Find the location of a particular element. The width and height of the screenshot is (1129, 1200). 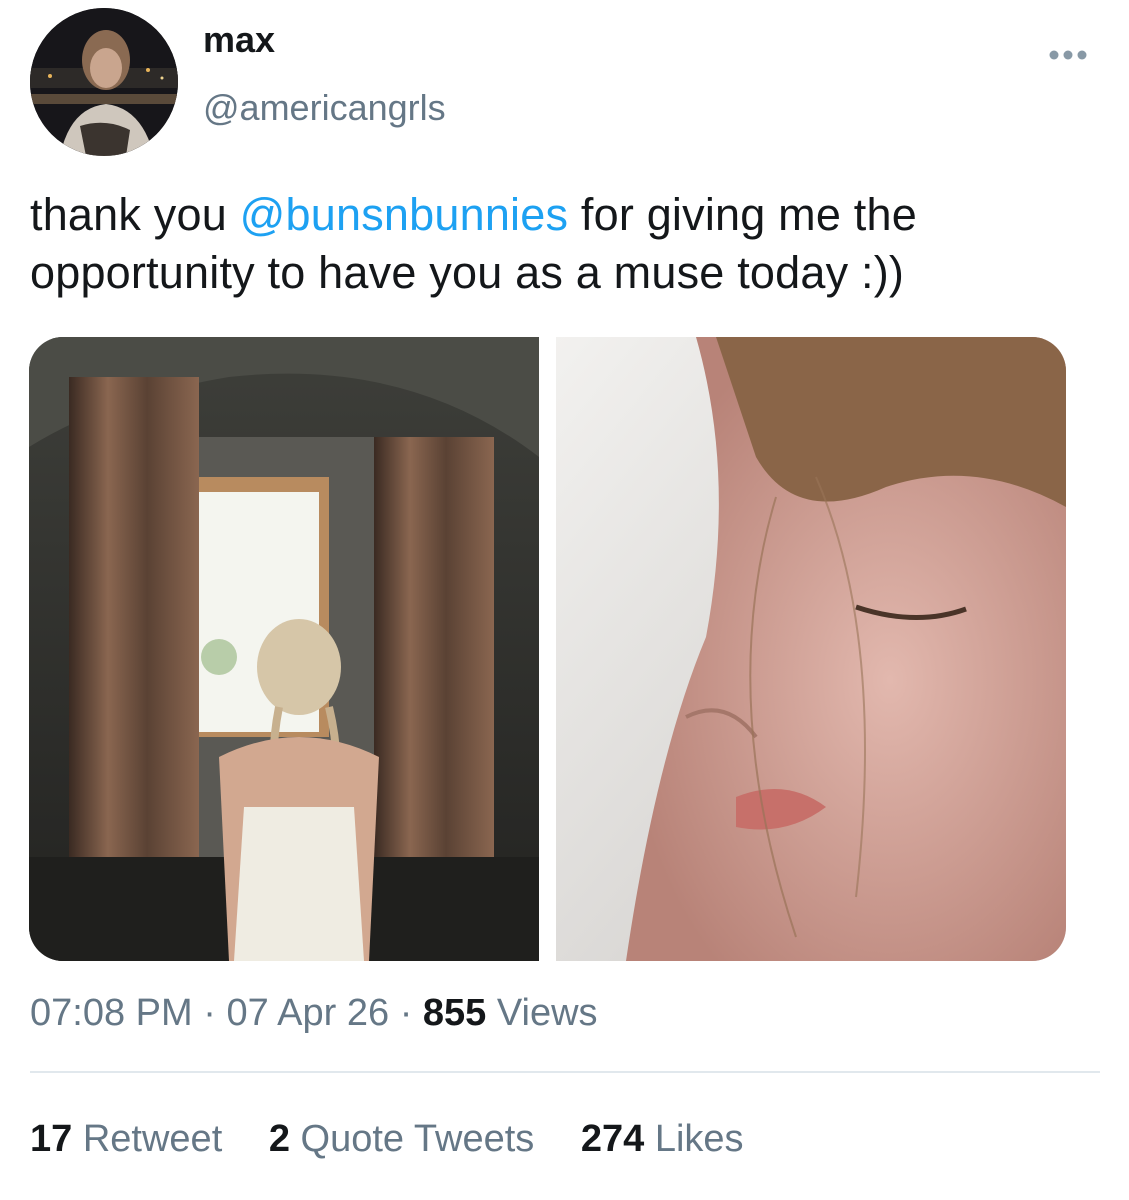

quote-tweets-stat: 2 Quote Tweets is located at coordinates (401, 1139).